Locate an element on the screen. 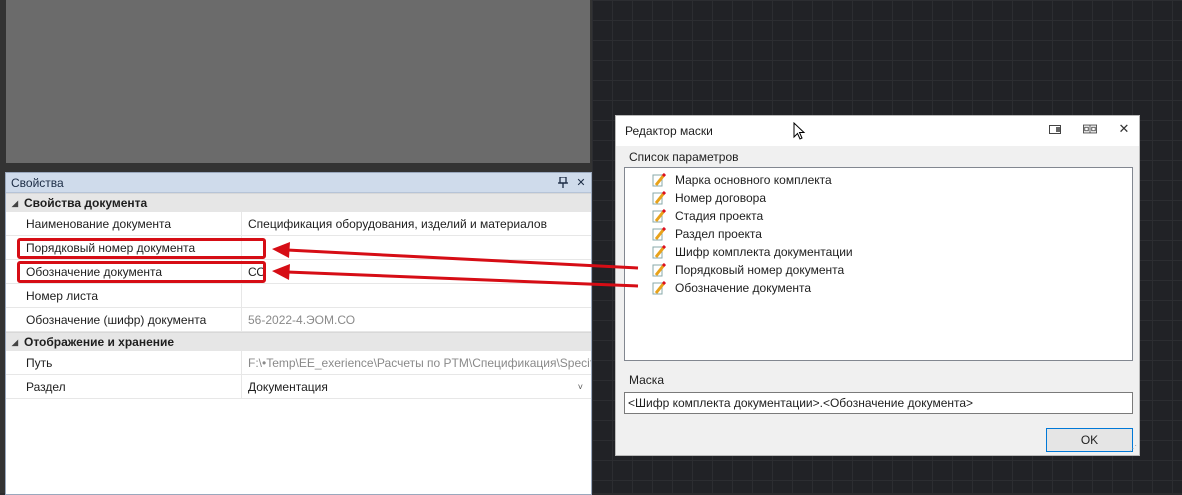 Image resolution: width=1182 pixels, height=495 pixels. arrow-doc-designation is located at coordinates (462, 279).